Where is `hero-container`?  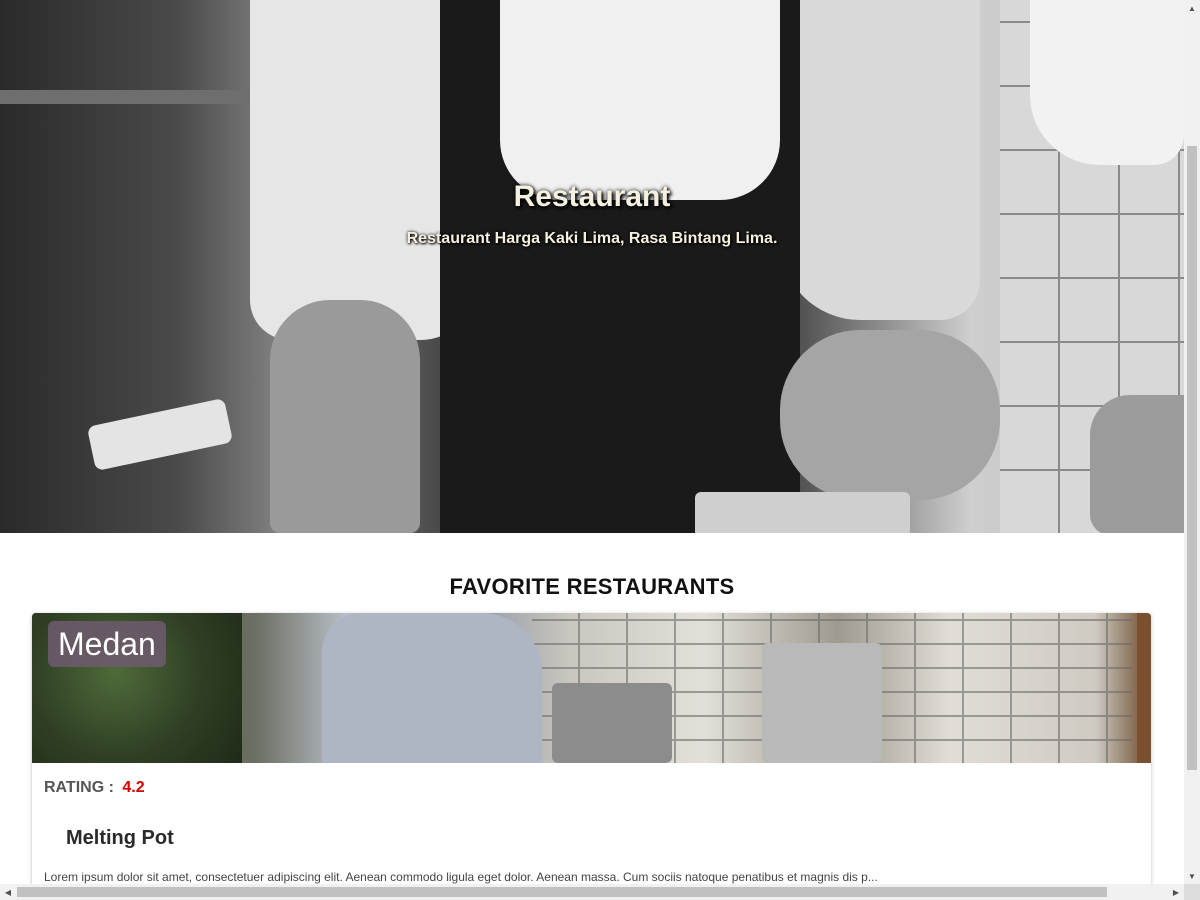
hero-container is located at coordinates (802, 512).